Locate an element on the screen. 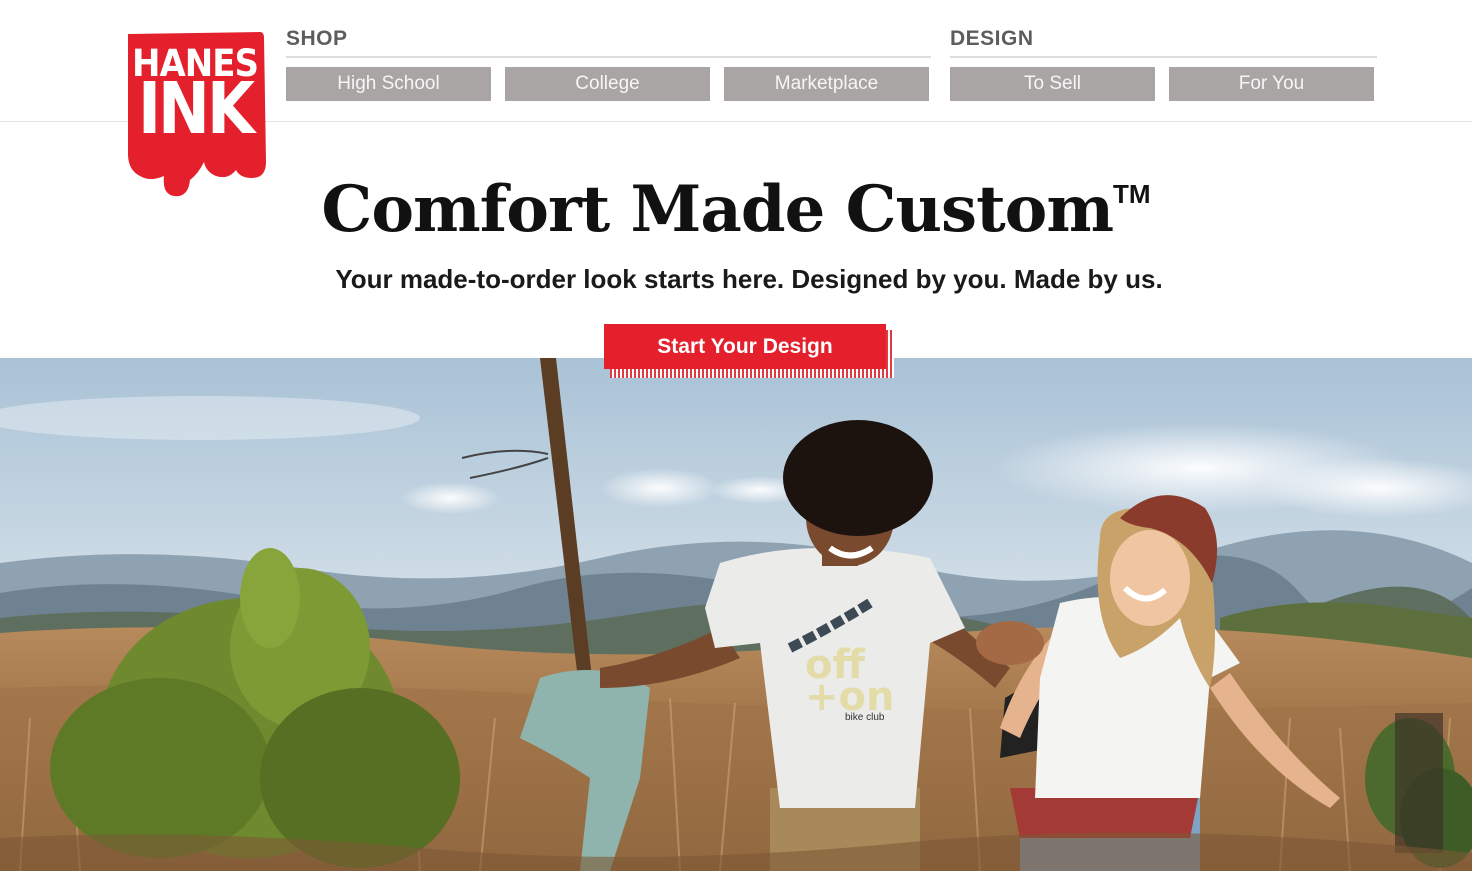 Image resolution: width=1472 pixels, height=871 pixels. shop-buttons: High School College Marketplace is located at coordinates (608, 84).